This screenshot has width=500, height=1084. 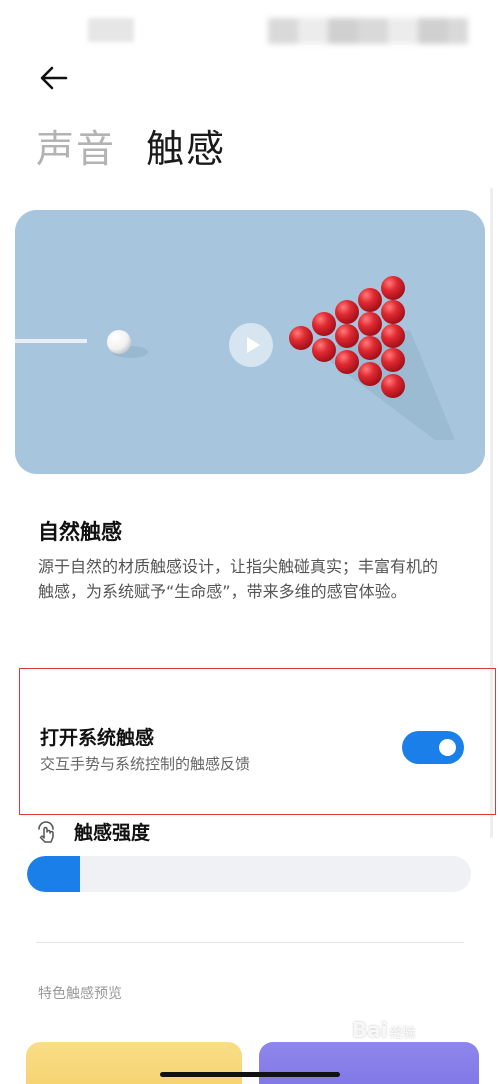 What do you see at coordinates (46, 831) in the screenshot?
I see `touch-icon` at bounding box center [46, 831].